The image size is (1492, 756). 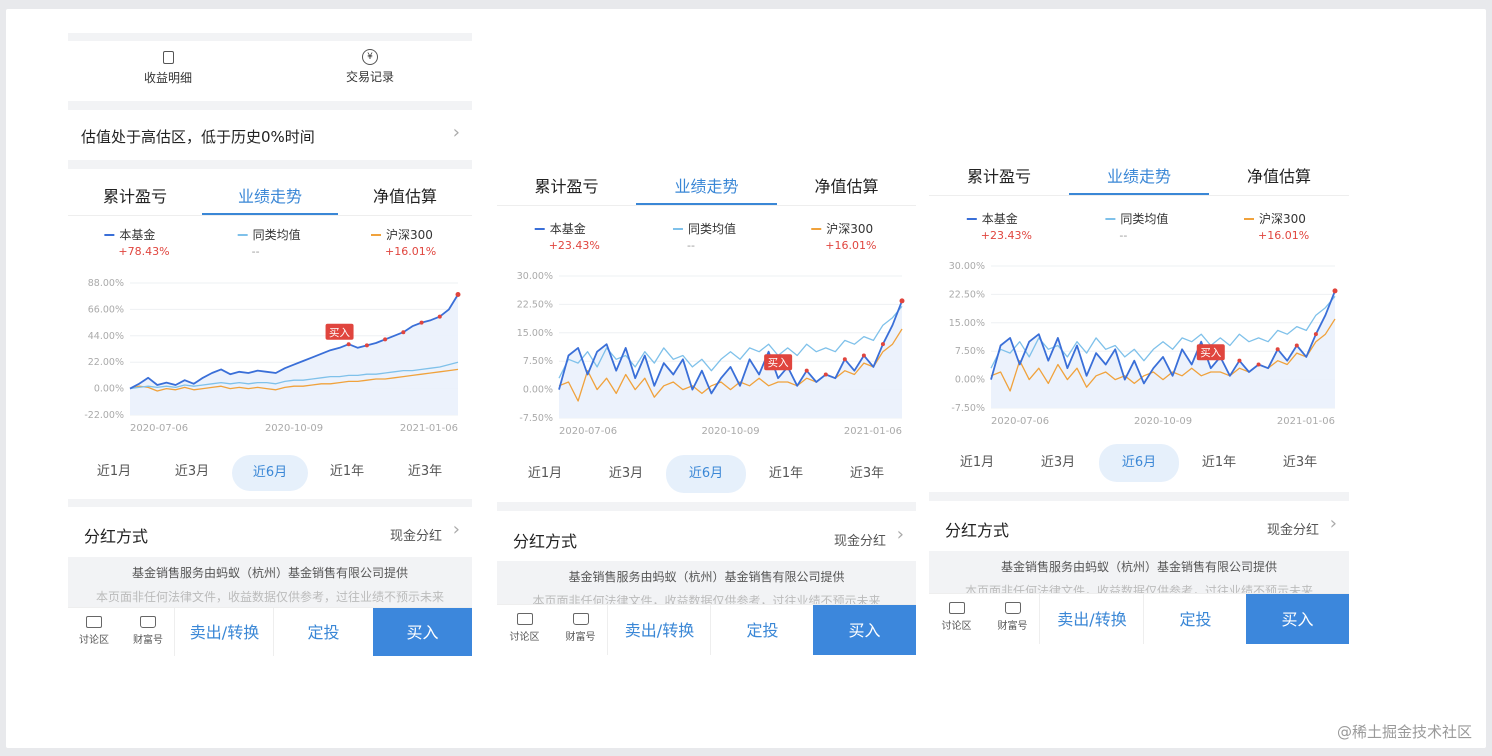 I want to click on y-tick-label: -7.50%, so click(x=968, y=408).